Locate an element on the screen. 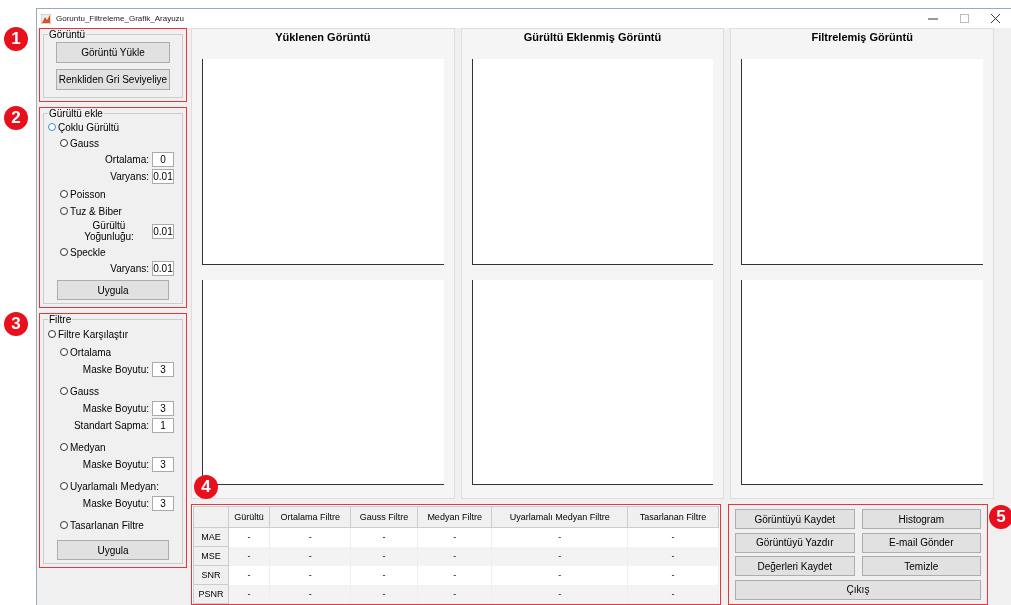 The height and width of the screenshot is (605, 1011). column-header: Uyarlamalı Medyan Filtre is located at coordinates (559, 517).